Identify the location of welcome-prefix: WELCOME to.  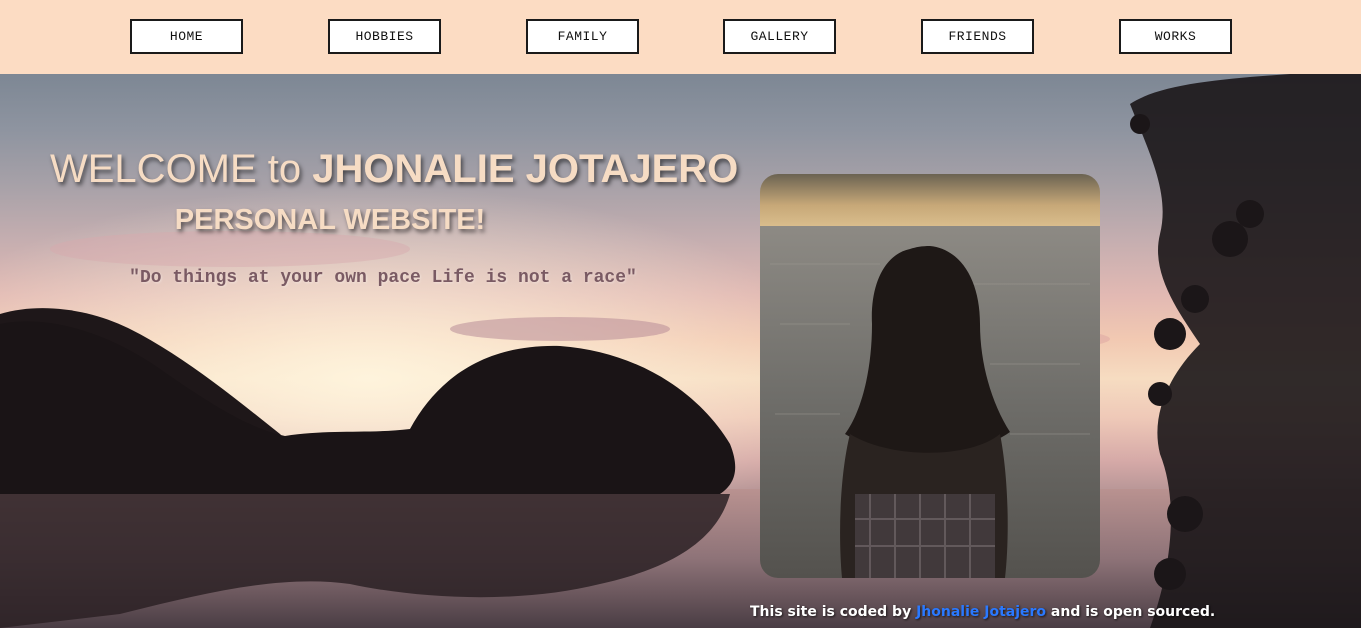
(176, 169).